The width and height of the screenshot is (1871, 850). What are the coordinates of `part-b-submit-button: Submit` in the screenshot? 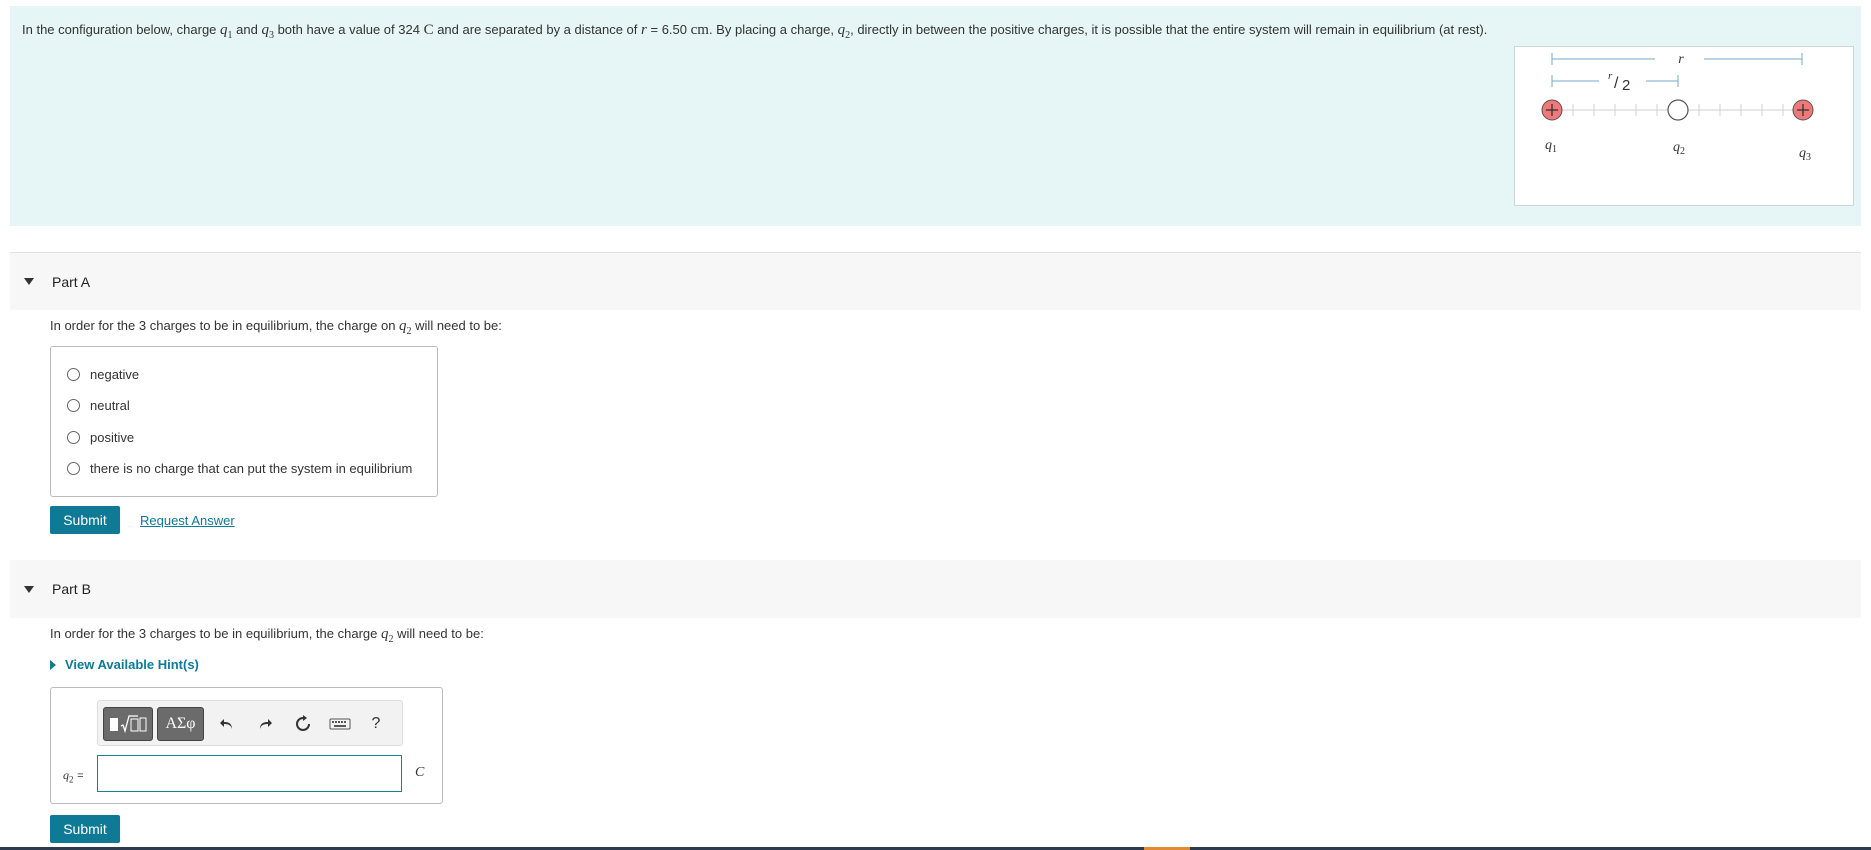 It's located at (85, 829).